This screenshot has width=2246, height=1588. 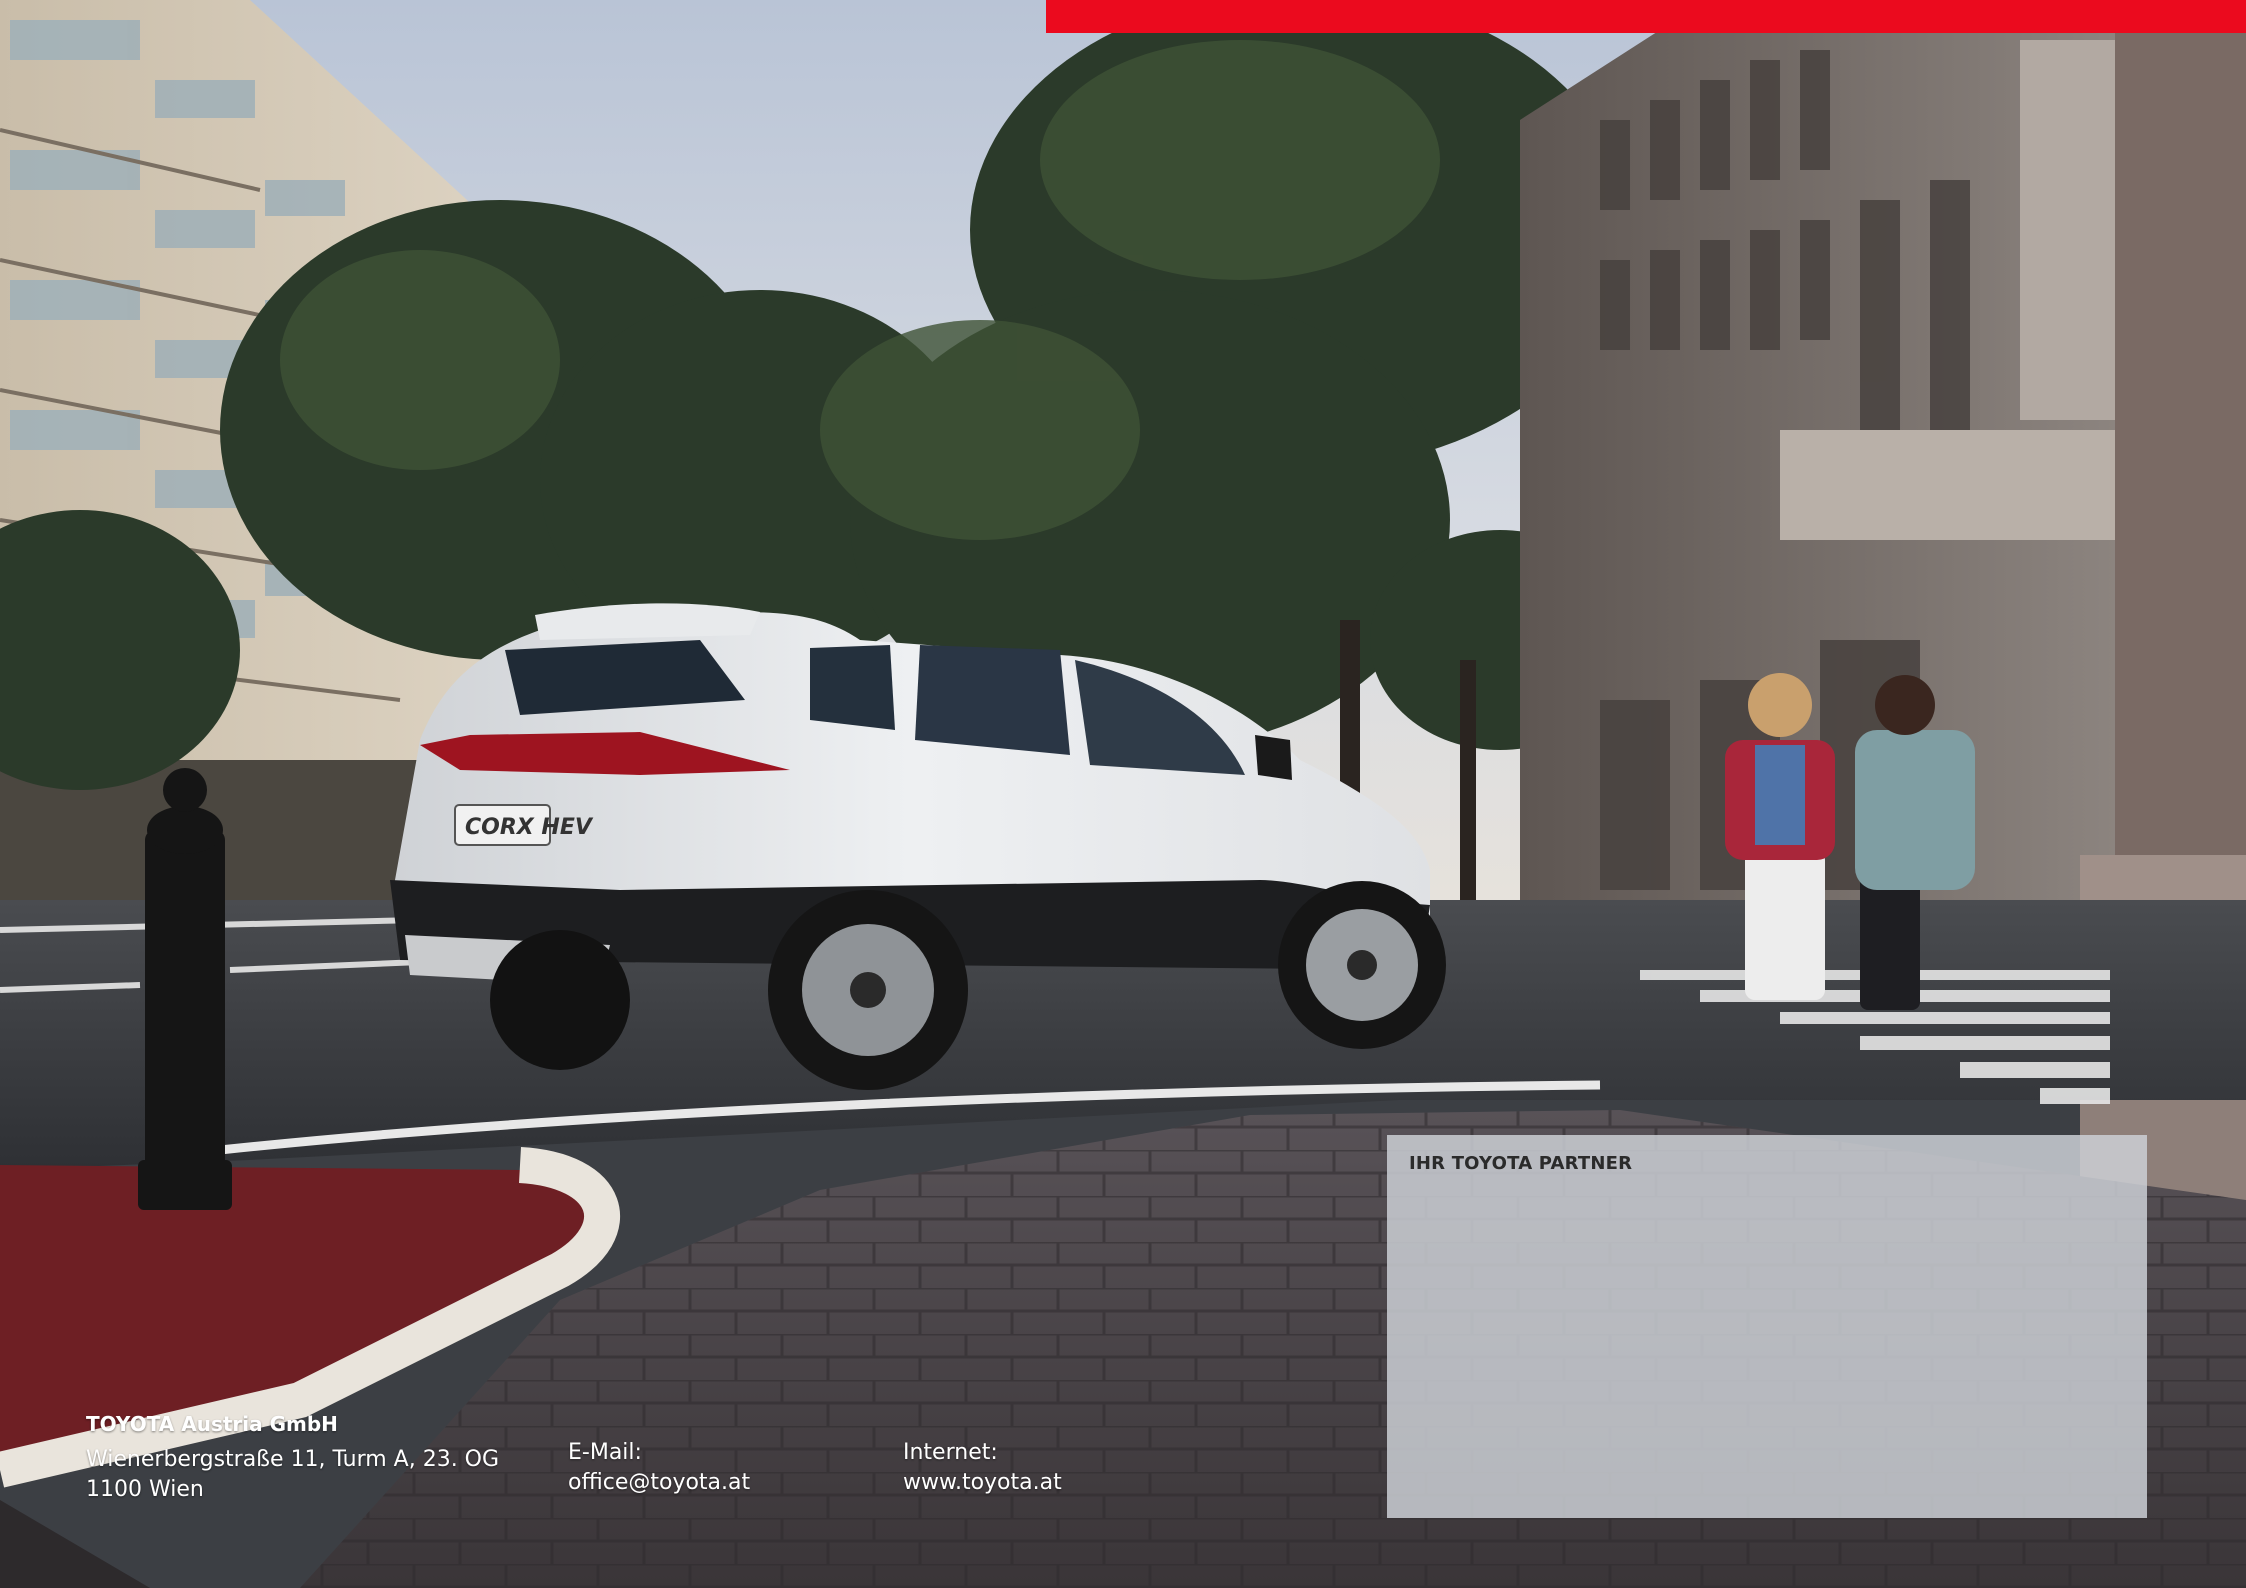 I want to click on email-block: E-Mail: office@toyota.at, so click(x=718, y=1468).